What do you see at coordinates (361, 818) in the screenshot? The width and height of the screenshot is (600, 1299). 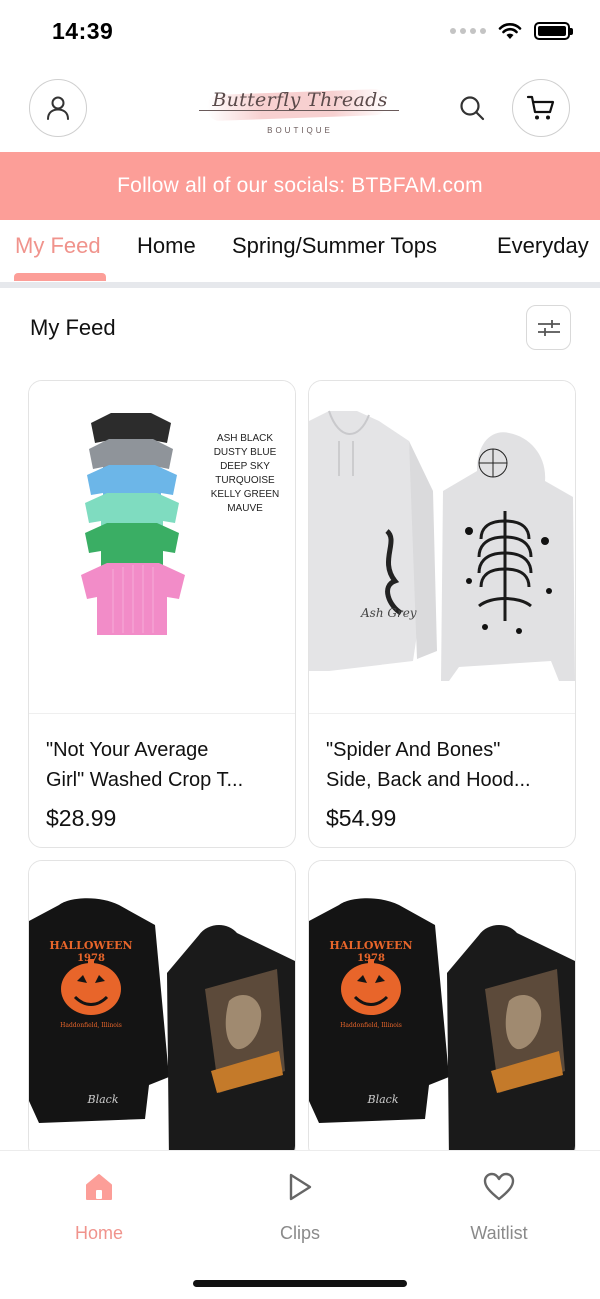 I see `product-price: $54.99` at bounding box center [361, 818].